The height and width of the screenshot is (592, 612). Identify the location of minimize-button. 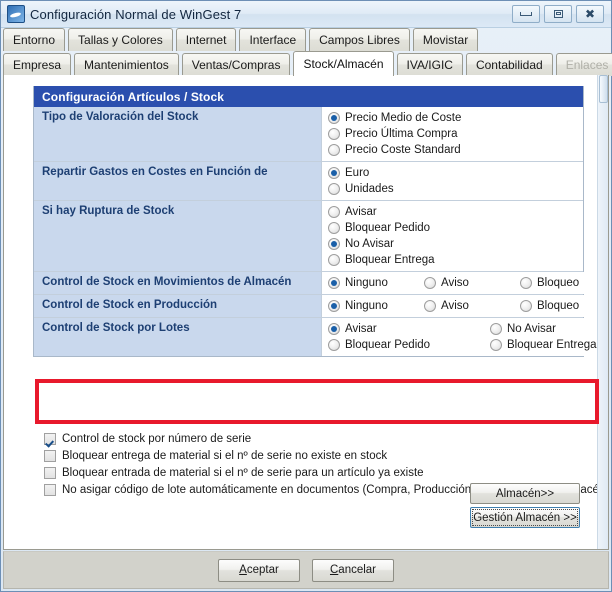
(526, 14).